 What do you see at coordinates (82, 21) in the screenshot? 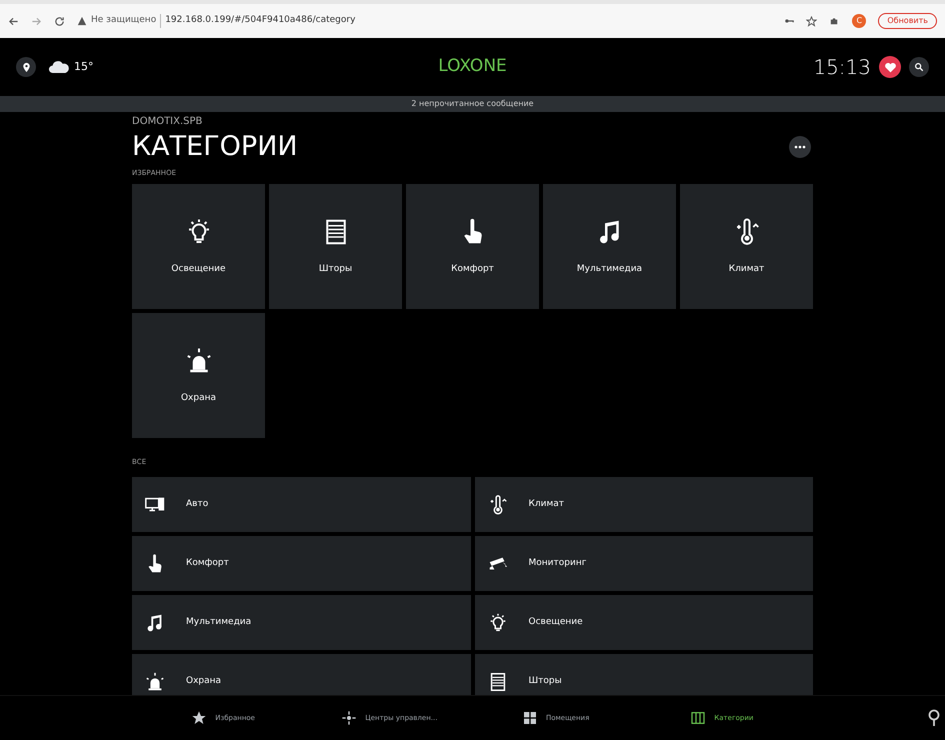
I see `warning-icon` at bounding box center [82, 21].